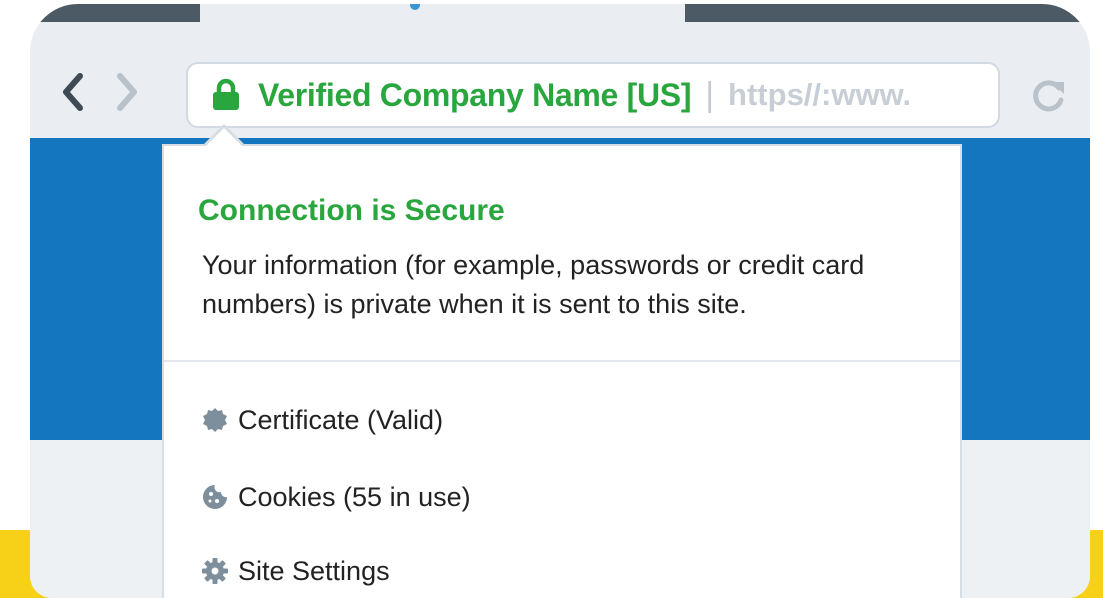 The image size is (1103, 598). Describe the element at coordinates (354, 496) in the screenshot. I see `cookies-label: Cookies (55 in use)` at that location.